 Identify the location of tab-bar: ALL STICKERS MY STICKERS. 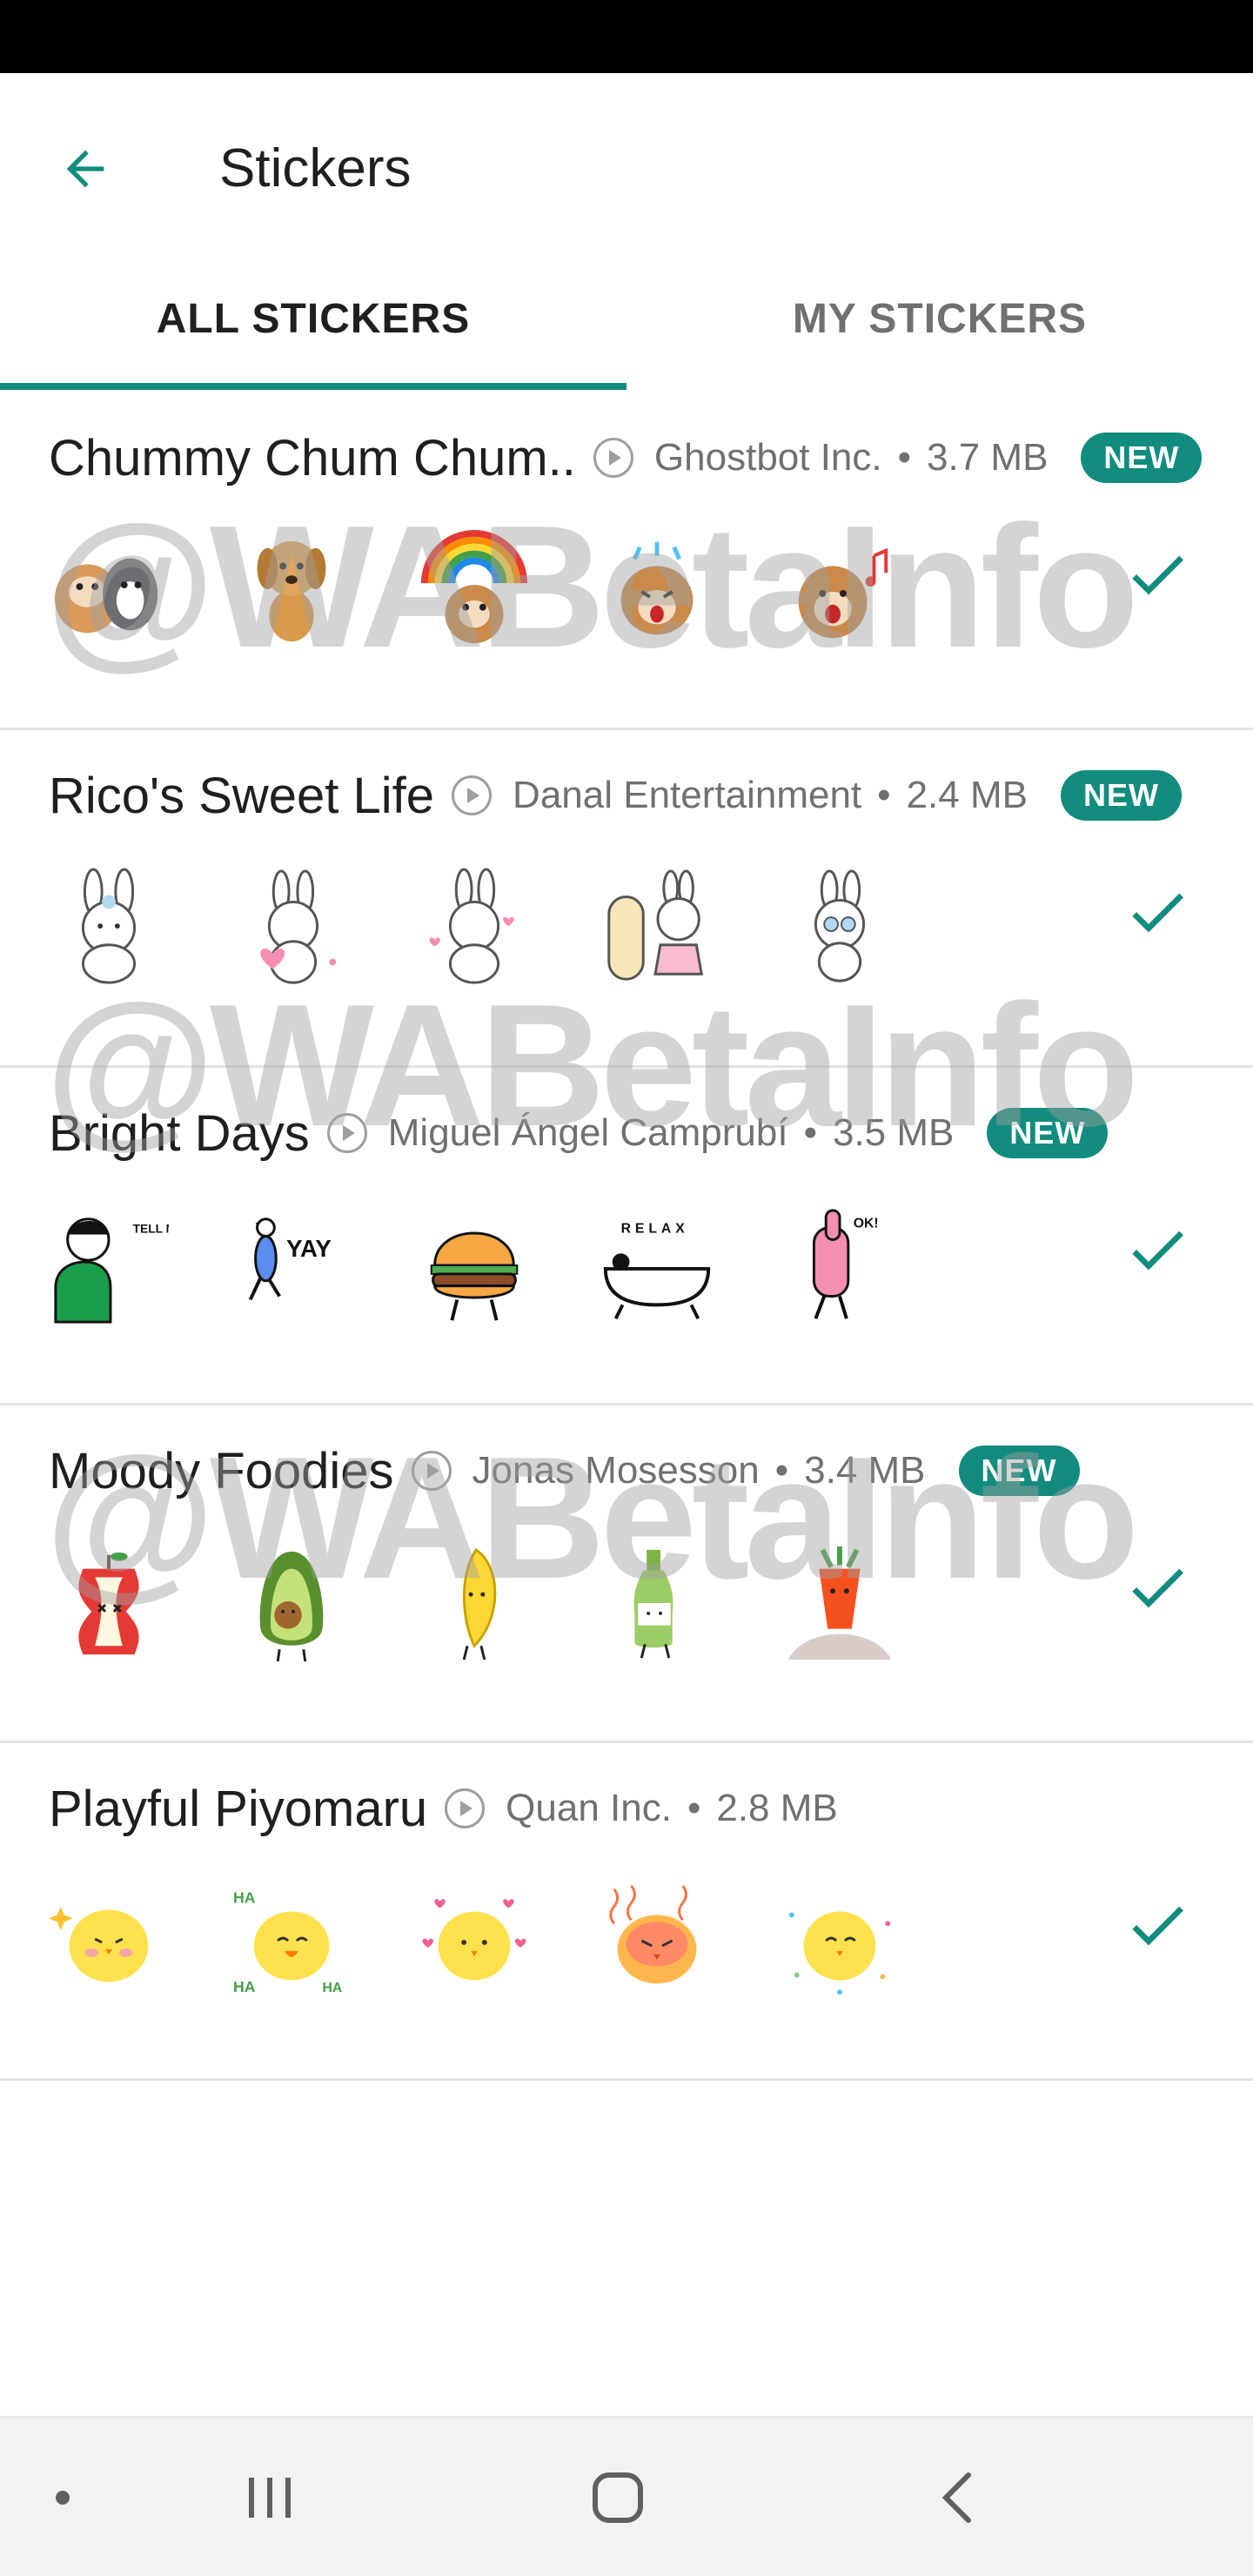
(626, 318).